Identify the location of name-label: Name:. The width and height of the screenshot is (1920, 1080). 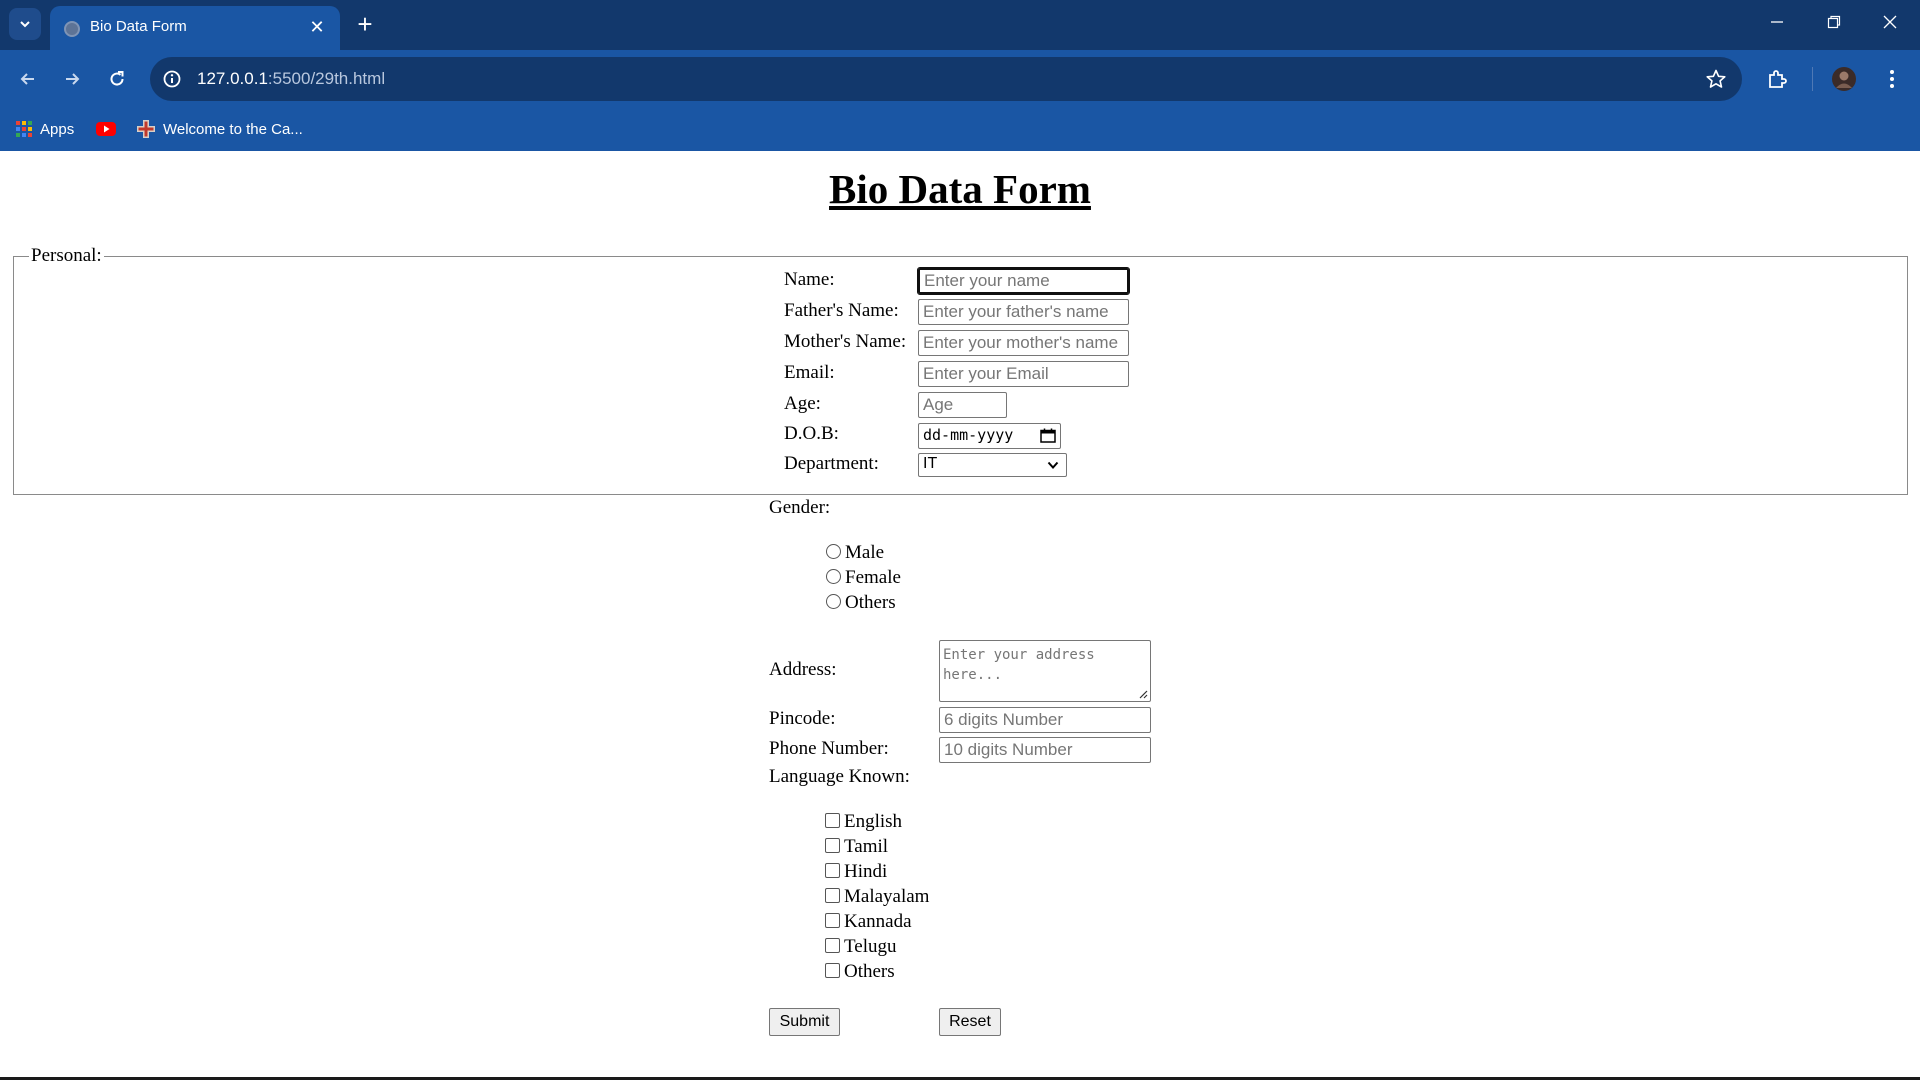
(809, 279).